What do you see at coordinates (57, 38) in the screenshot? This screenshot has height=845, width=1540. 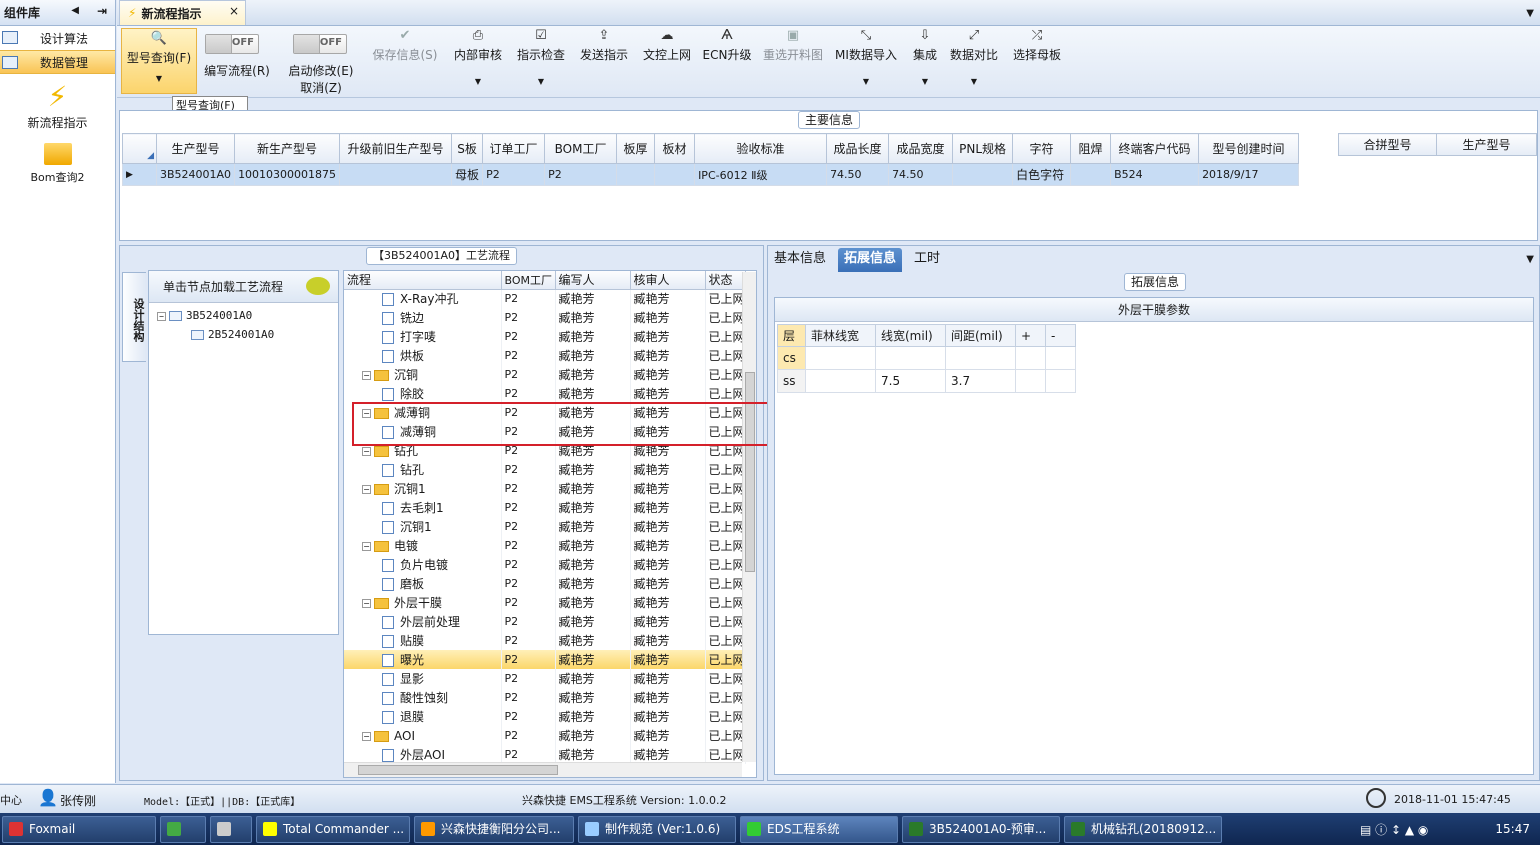 I see `nav-design-algorithm: 设计算法` at bounding box center [57, 38].